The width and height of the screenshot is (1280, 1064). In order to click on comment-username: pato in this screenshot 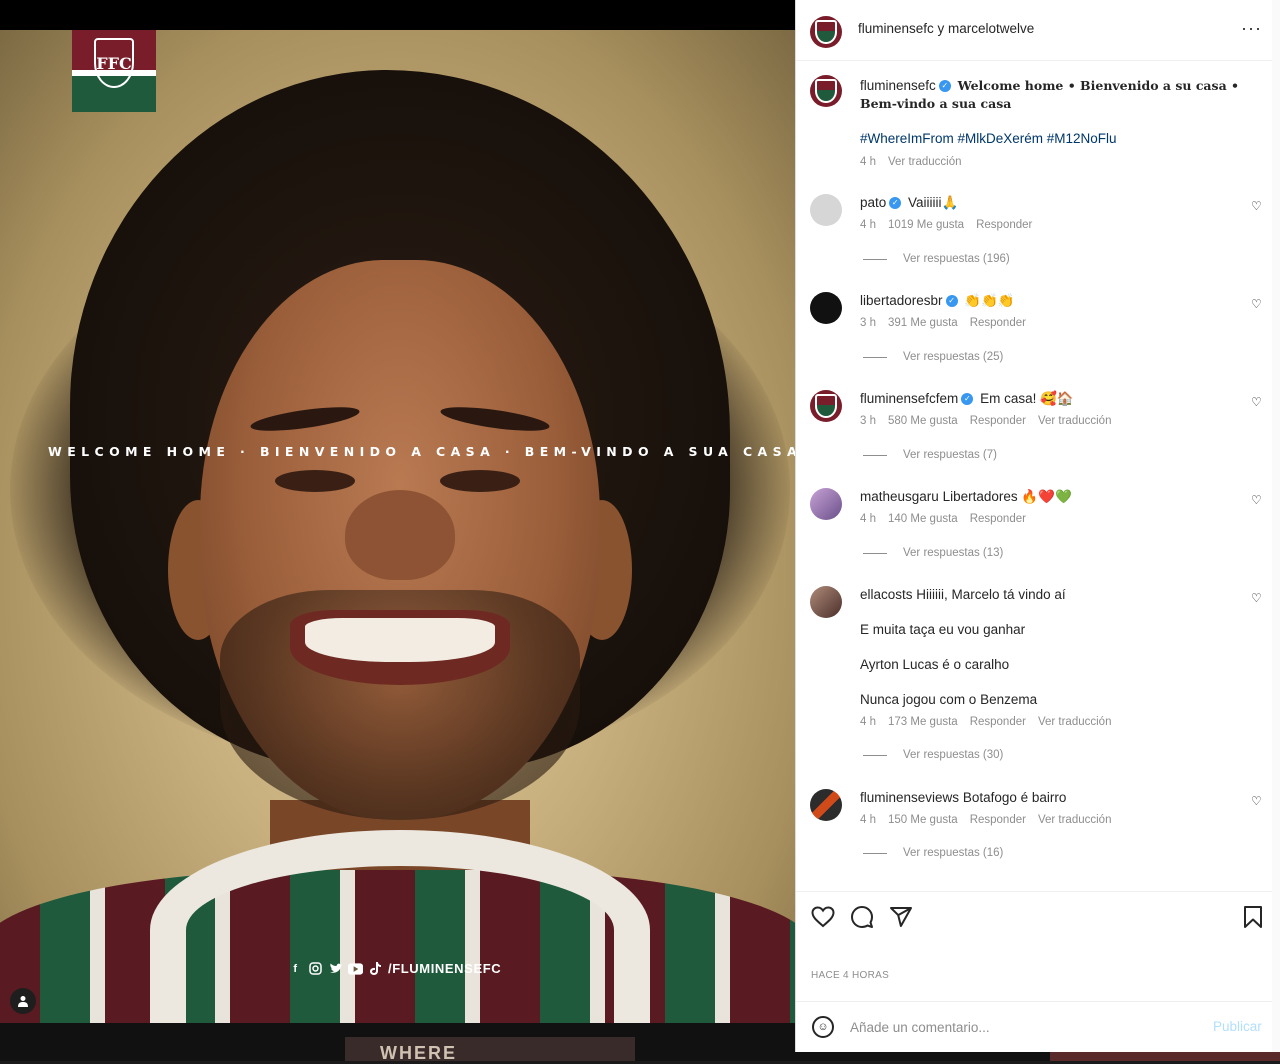, I will do `click(873, 202)`.